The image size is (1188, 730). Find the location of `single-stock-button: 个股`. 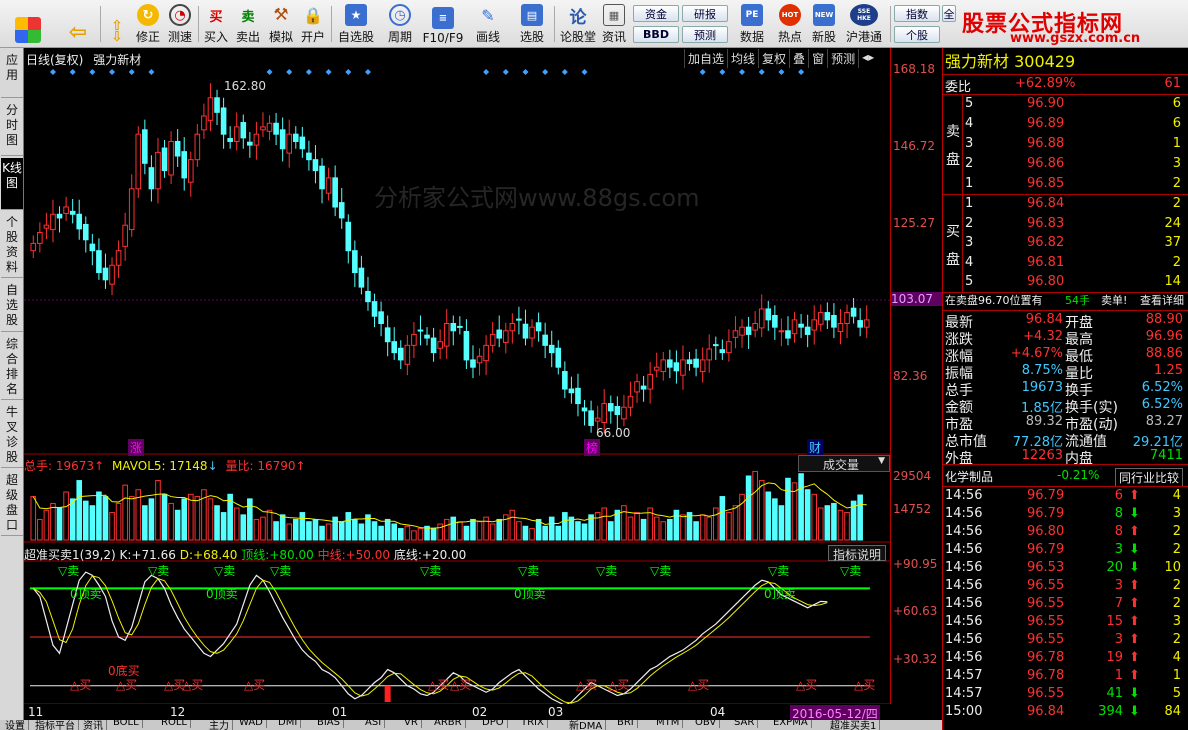

single-stock-button: 个股 is located at coordinates (917, 34).